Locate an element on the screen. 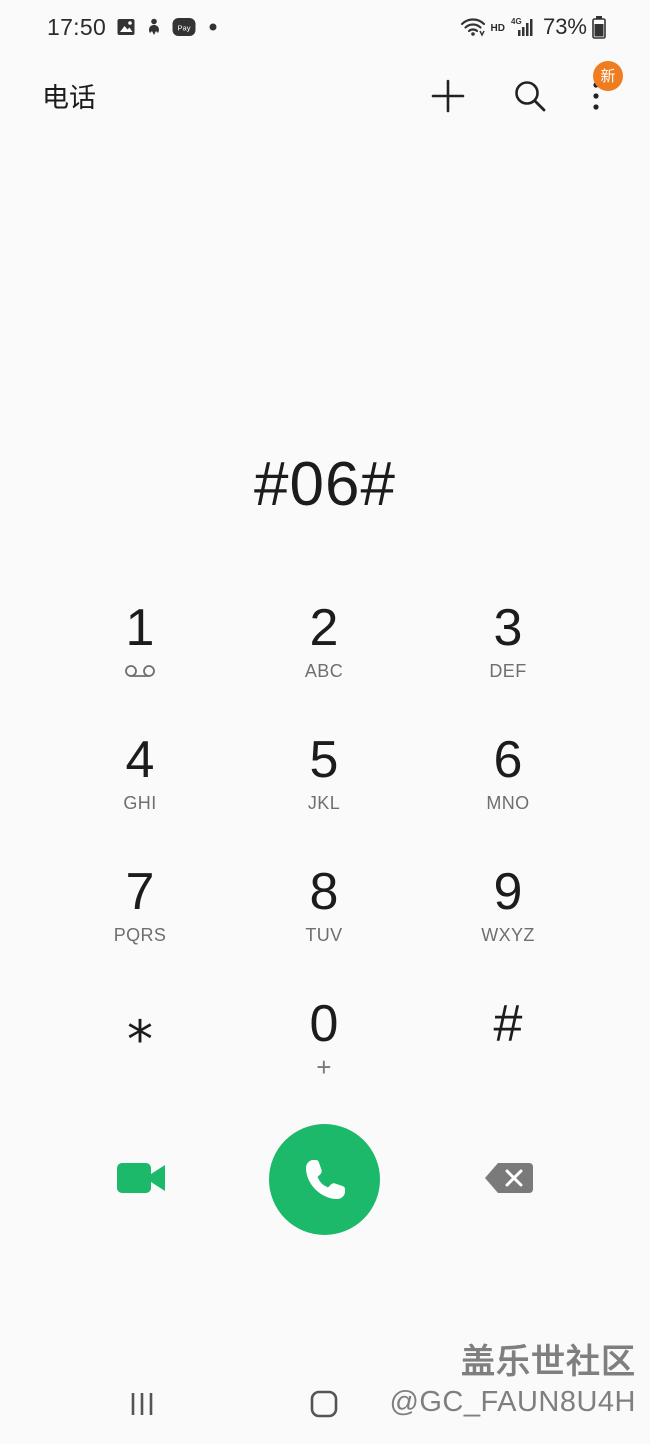 The height and width of the screenshot is (1444, 650). navigation-bar is located at coordinates (325, 1407).